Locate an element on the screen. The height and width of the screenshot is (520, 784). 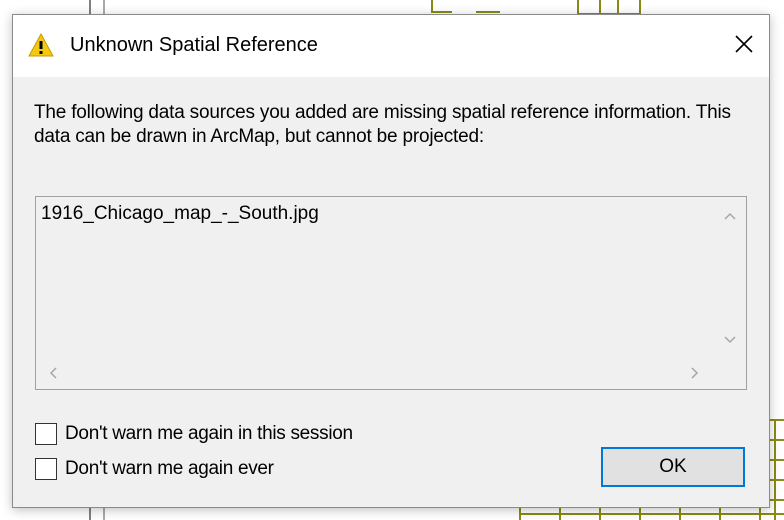
list-item: 1916_Chicago_map_-_South.jpg is located at coordinates (180, 214).